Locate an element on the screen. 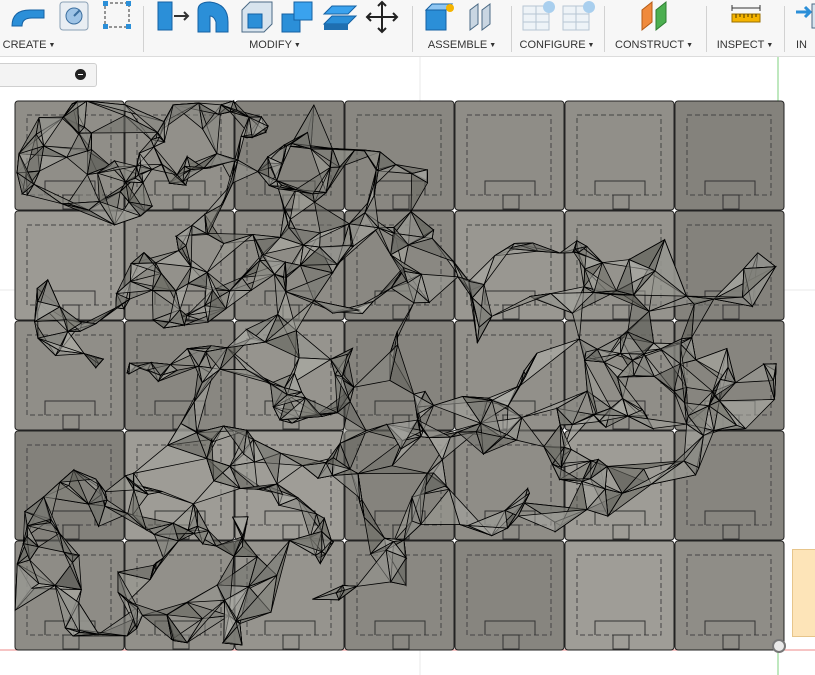  measure-tool is located at coordinates (746, 17).